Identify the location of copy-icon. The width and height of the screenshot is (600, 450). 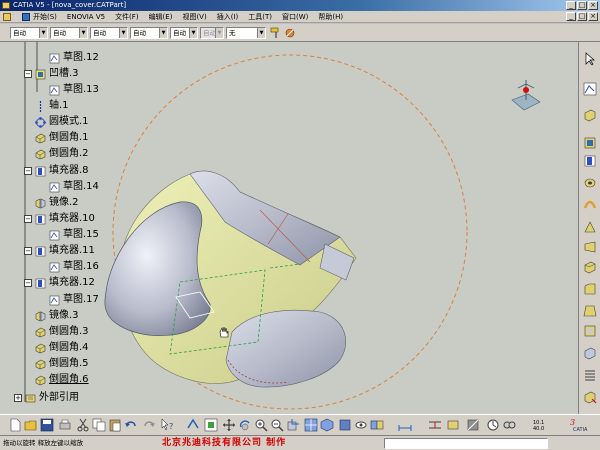
(99, 425).